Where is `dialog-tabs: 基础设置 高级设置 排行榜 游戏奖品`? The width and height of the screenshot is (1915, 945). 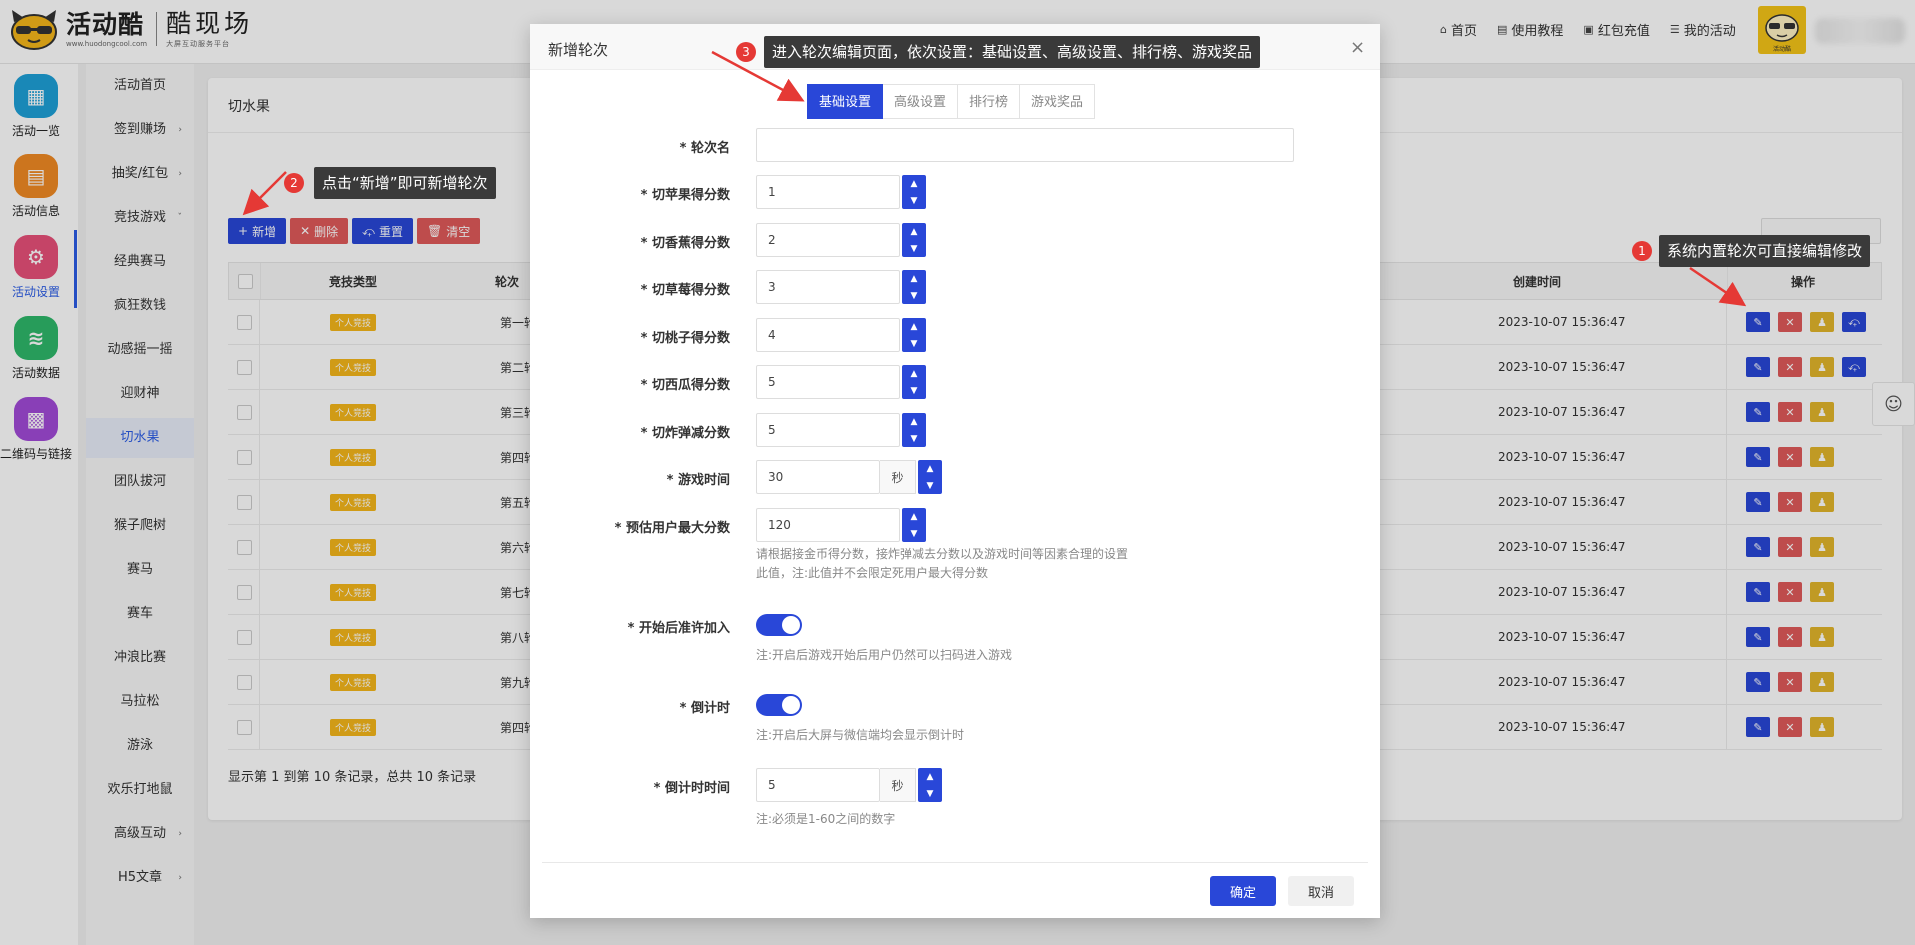
dialog-tabs: 基础设置 高级设置 排行榜 游戏奖品 is located at coordinates (951, 101).